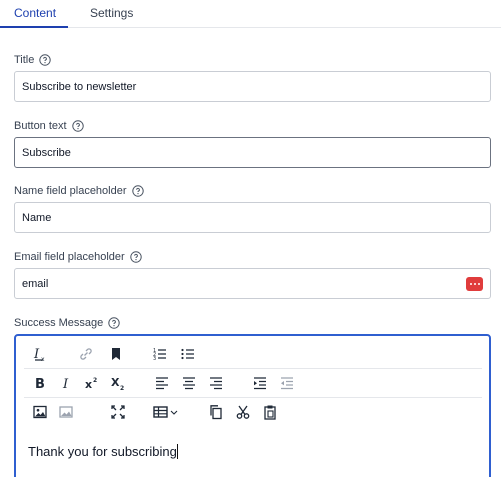 This screenshot has height=477, width=501. I want to click on align-left-icon, so click(162, 383).